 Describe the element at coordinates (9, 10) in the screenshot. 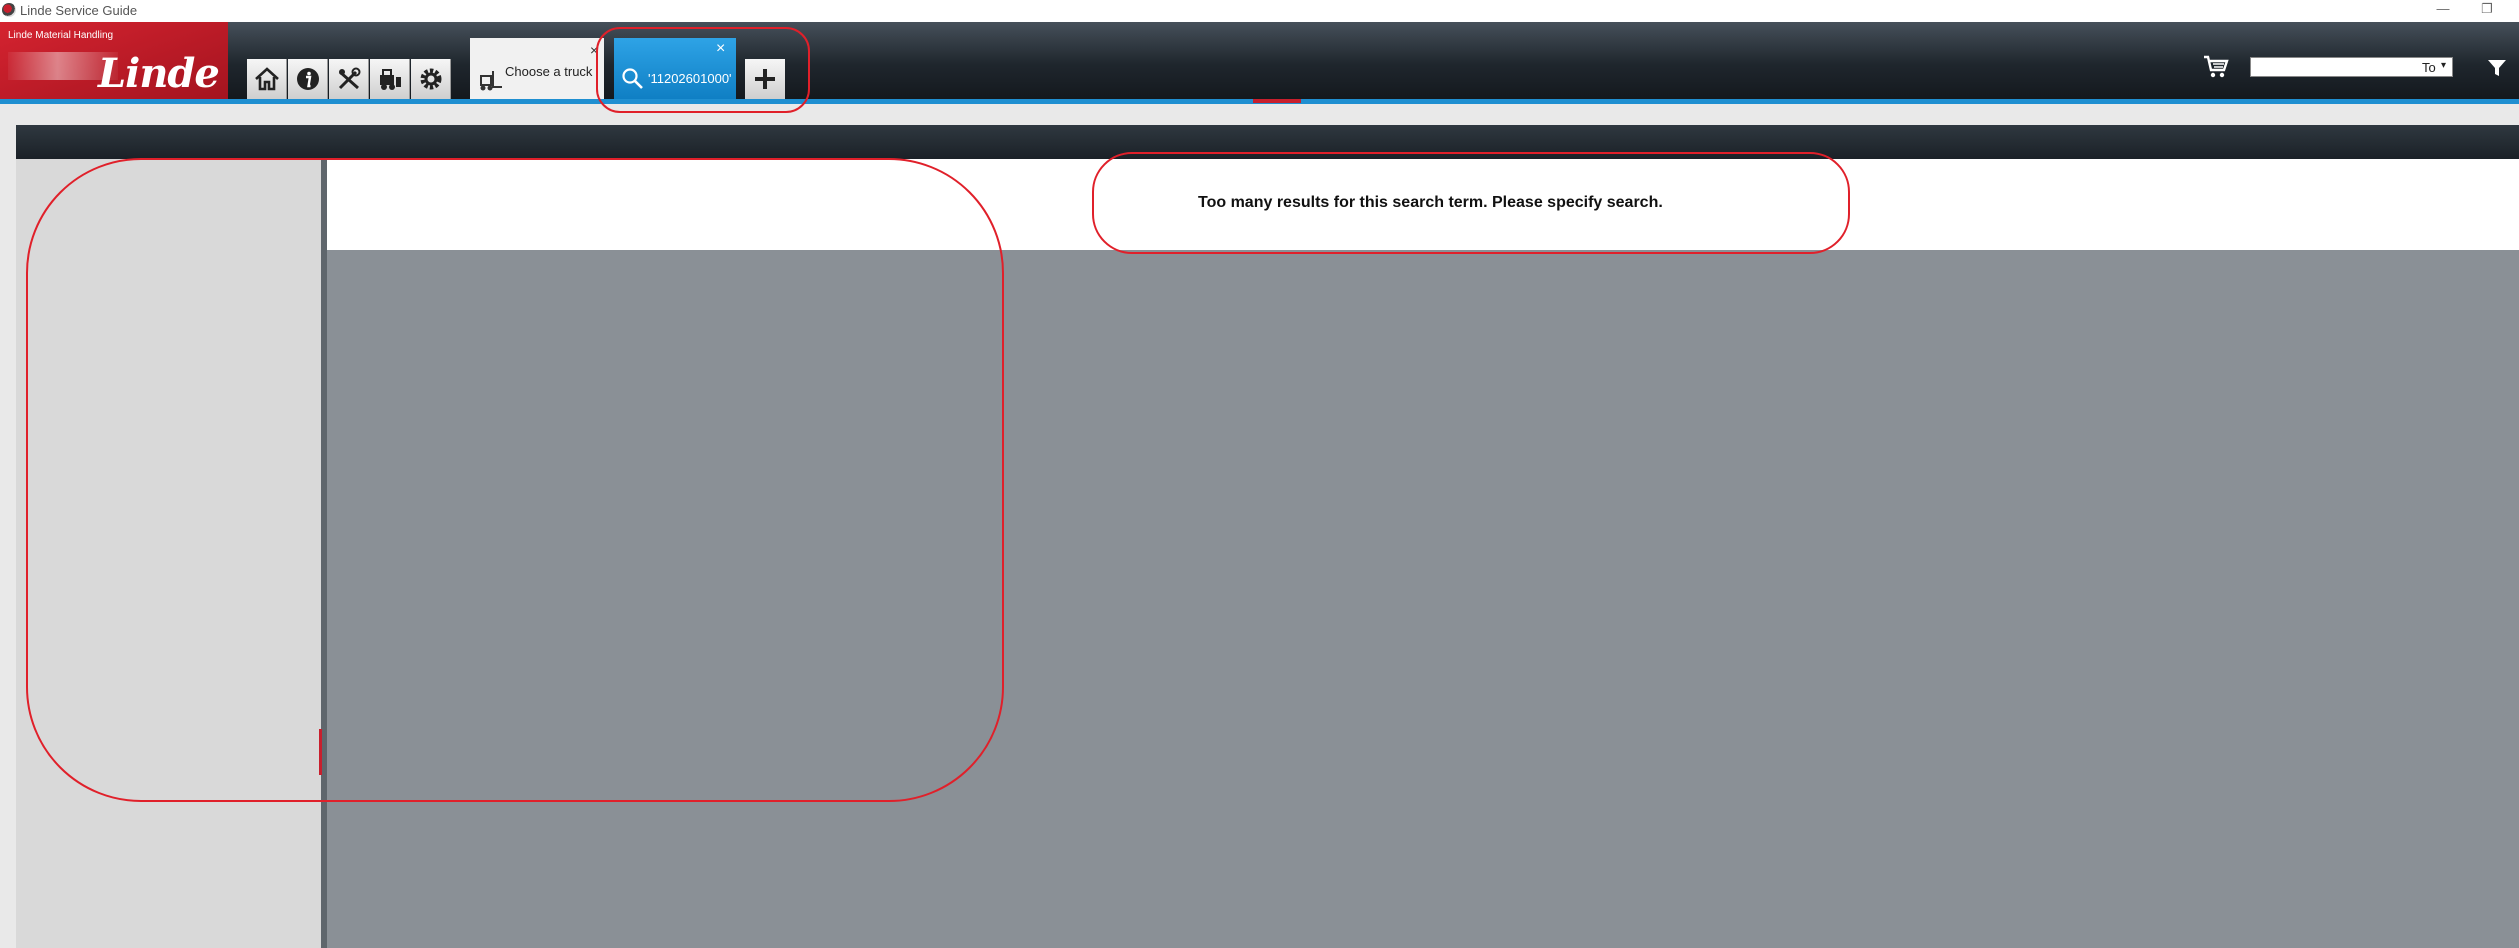

I see `app-icon` at that location.